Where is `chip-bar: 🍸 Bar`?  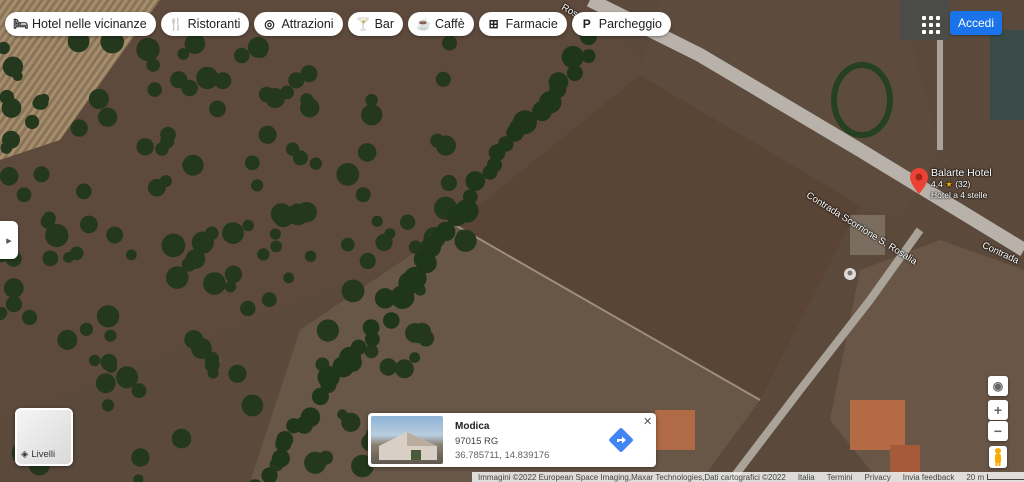
chip-bar: 🍸 Bar is located at coordinates (375, 24).